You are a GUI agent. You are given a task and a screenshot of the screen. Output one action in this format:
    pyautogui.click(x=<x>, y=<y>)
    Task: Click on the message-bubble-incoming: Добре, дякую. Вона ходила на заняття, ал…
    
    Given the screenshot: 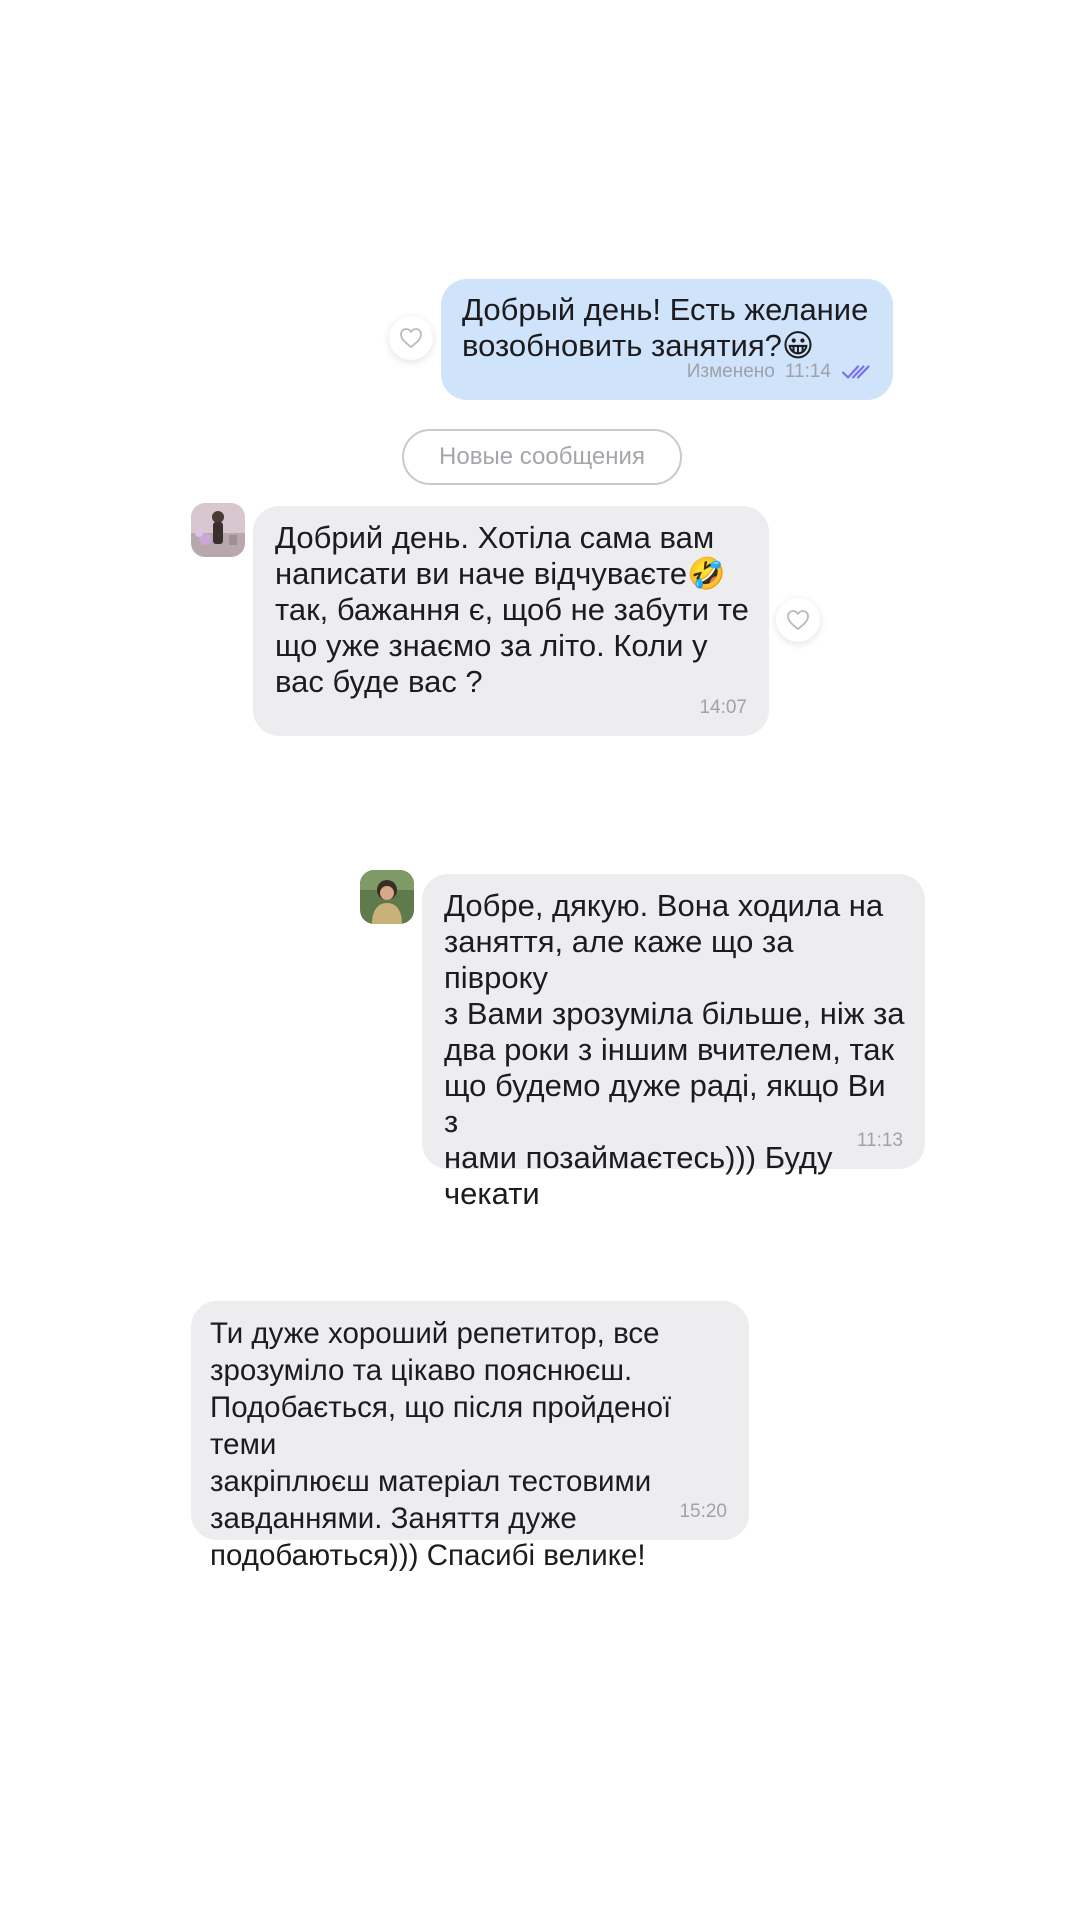 What is the action you would take?
    pyautogui.click(x=673, y=1042)
    